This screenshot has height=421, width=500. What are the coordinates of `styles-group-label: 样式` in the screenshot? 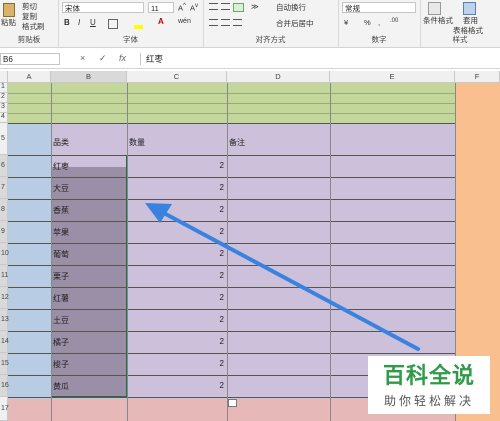 It's located at (460, 39).